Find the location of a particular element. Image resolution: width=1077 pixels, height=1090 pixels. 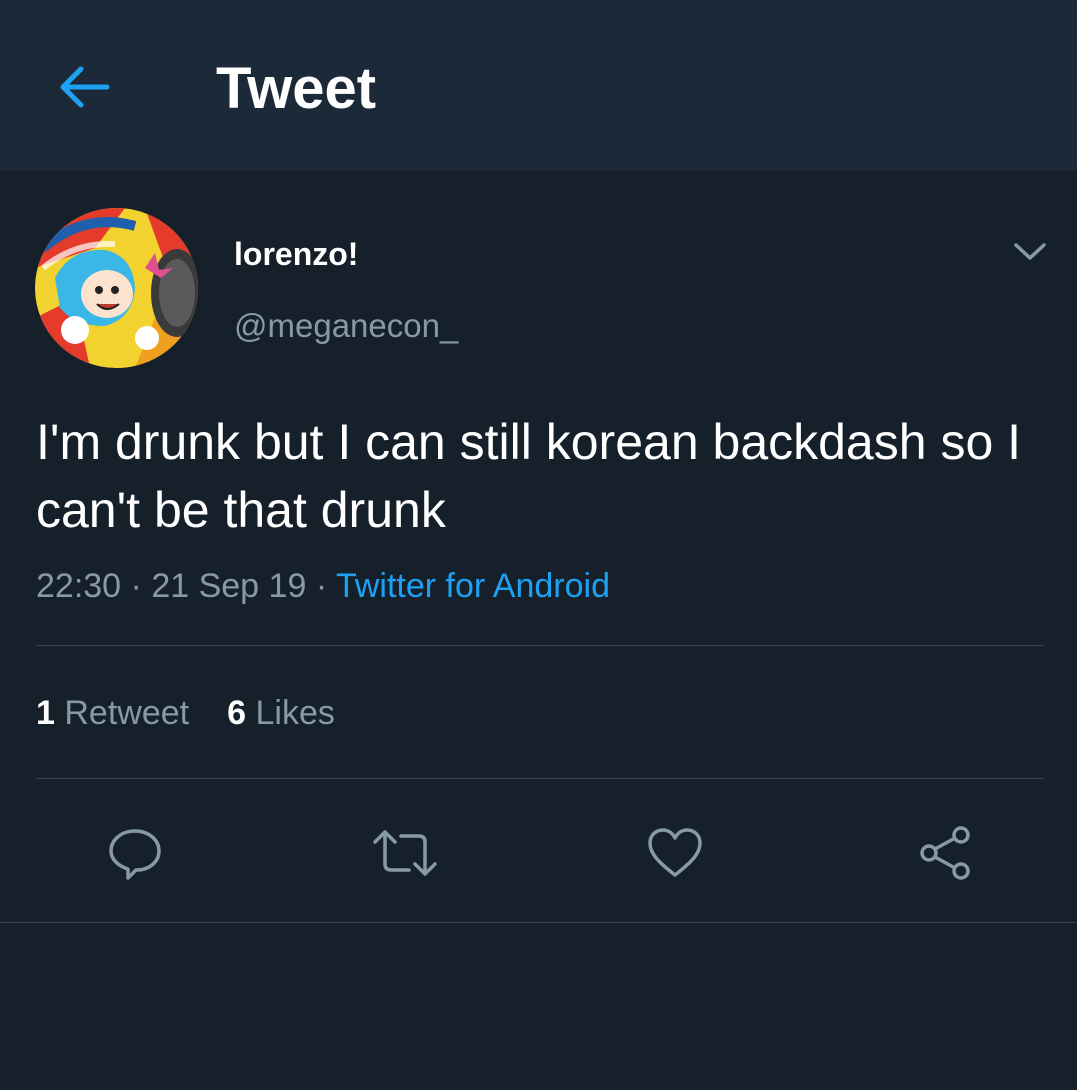

likes-stat: 6 Likes is located at coordinates (281, 713).